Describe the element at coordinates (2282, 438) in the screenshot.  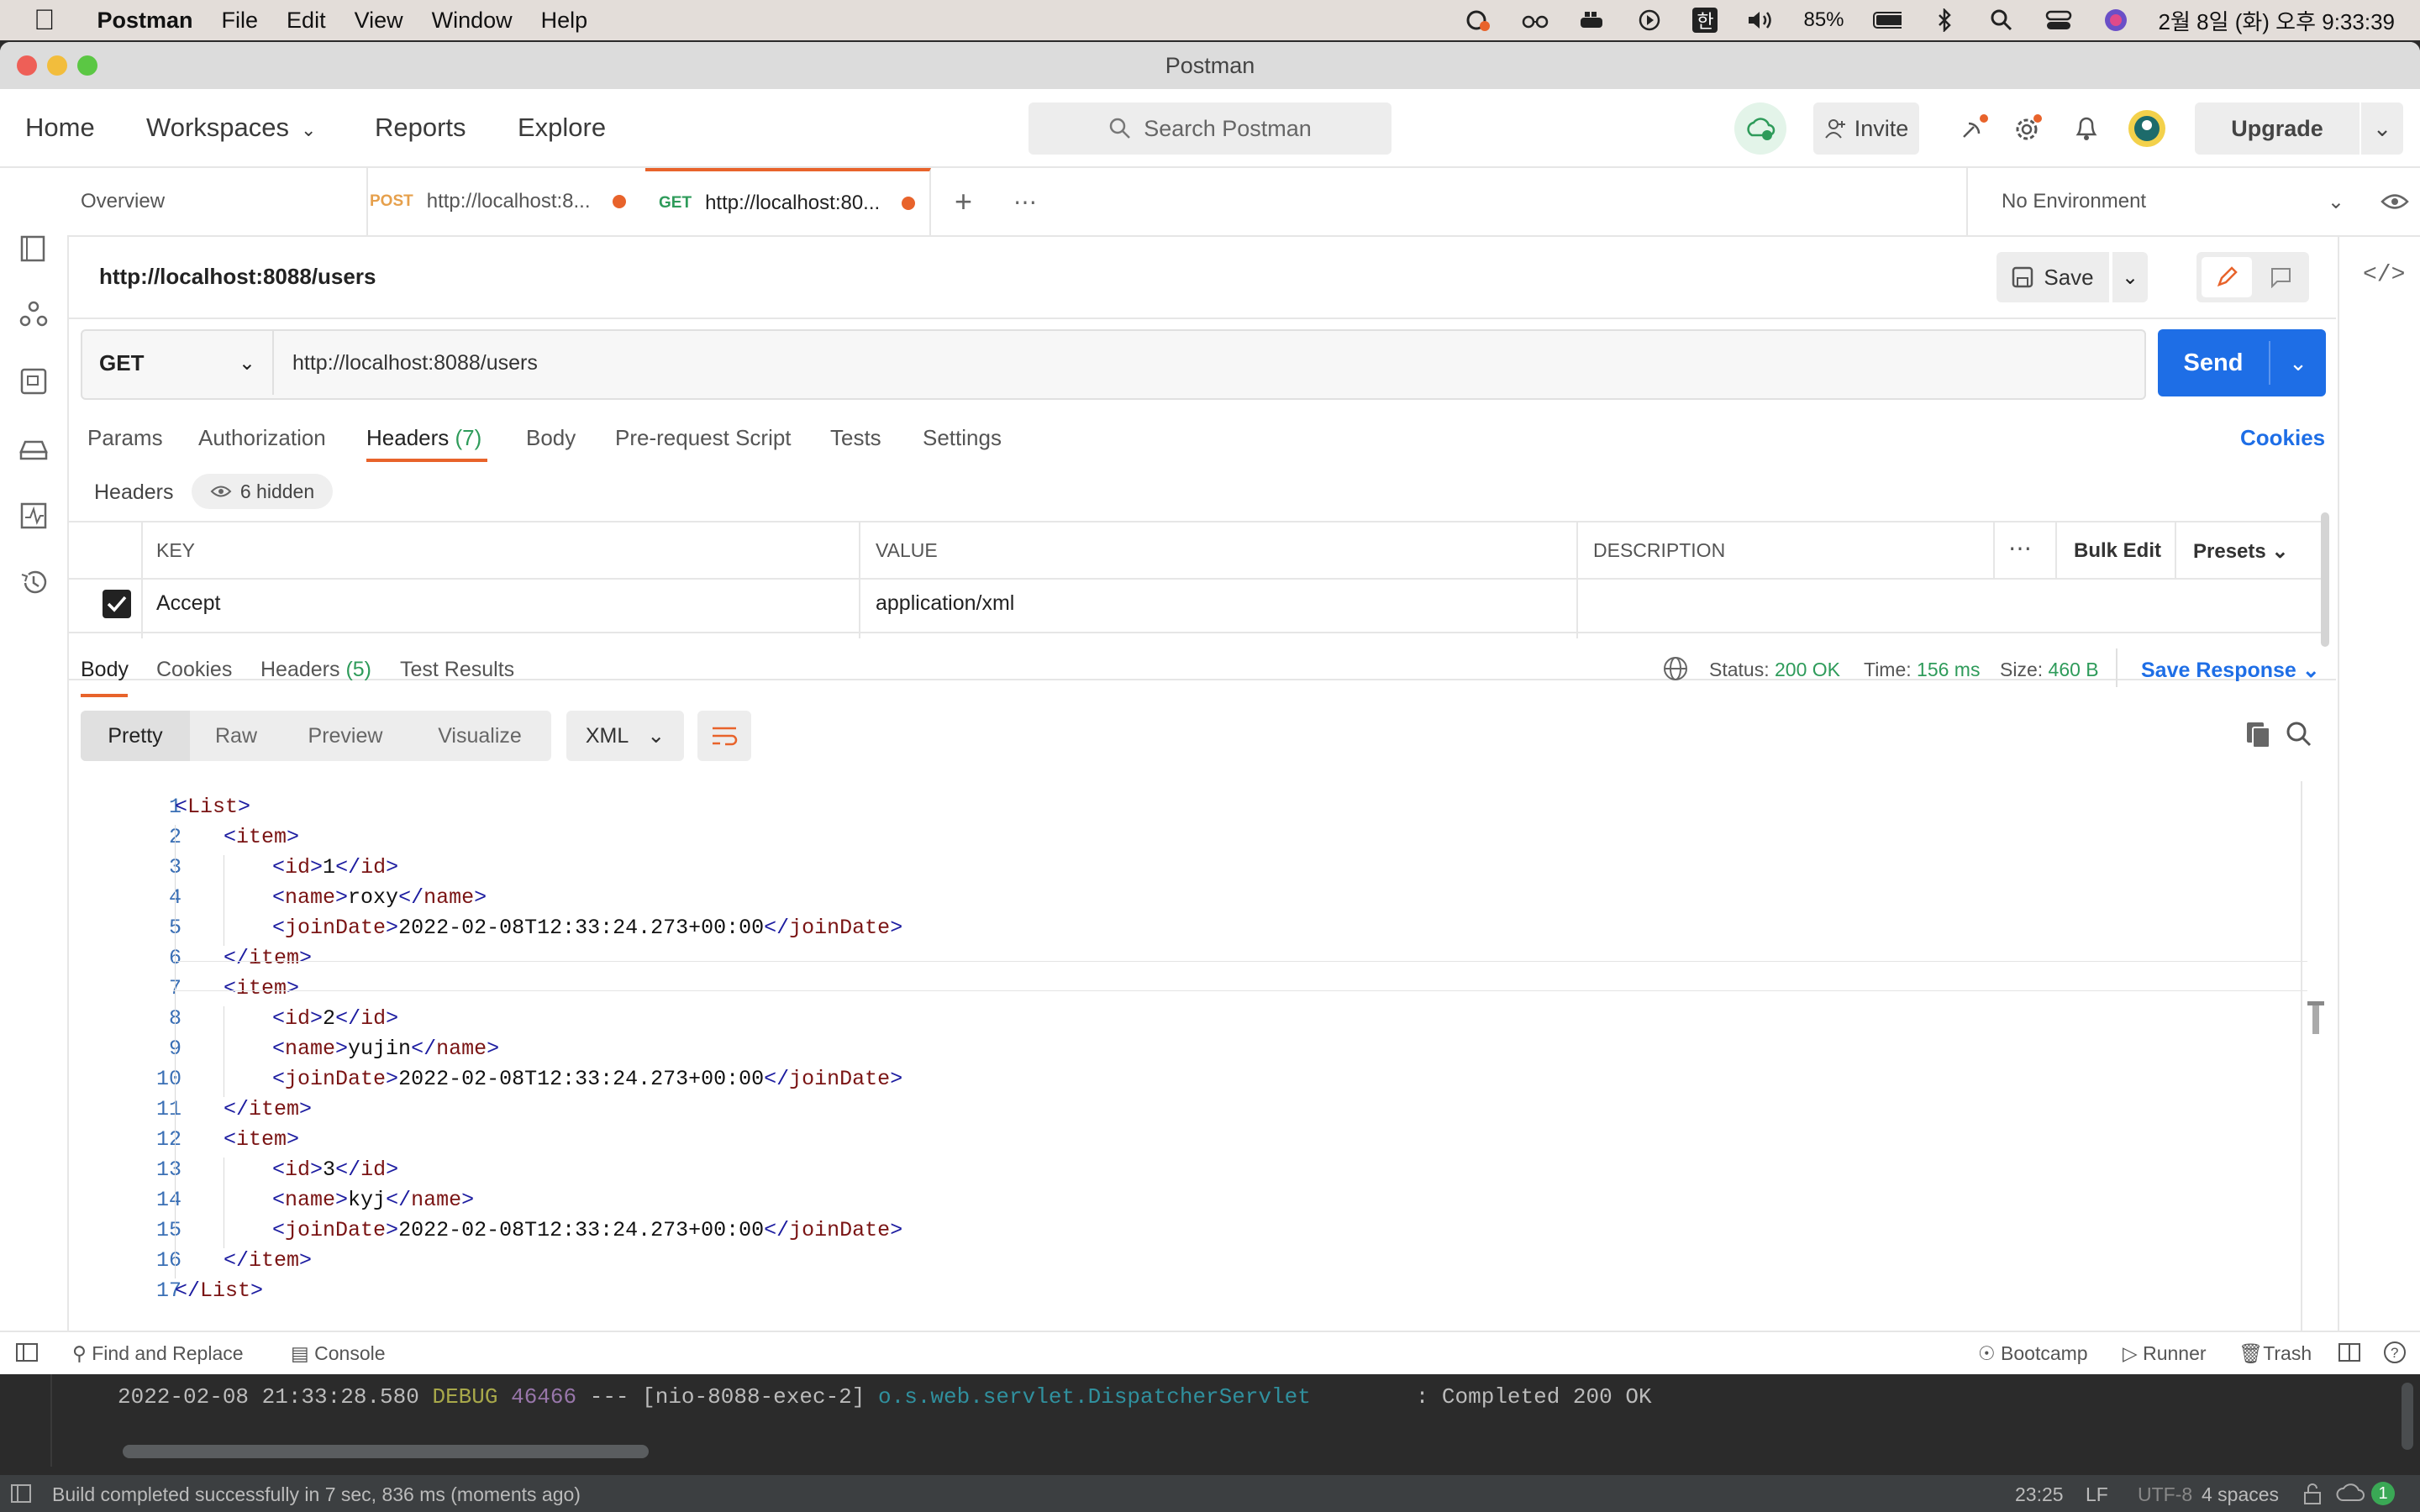
I see `cookies-link: Cookies` at that location.